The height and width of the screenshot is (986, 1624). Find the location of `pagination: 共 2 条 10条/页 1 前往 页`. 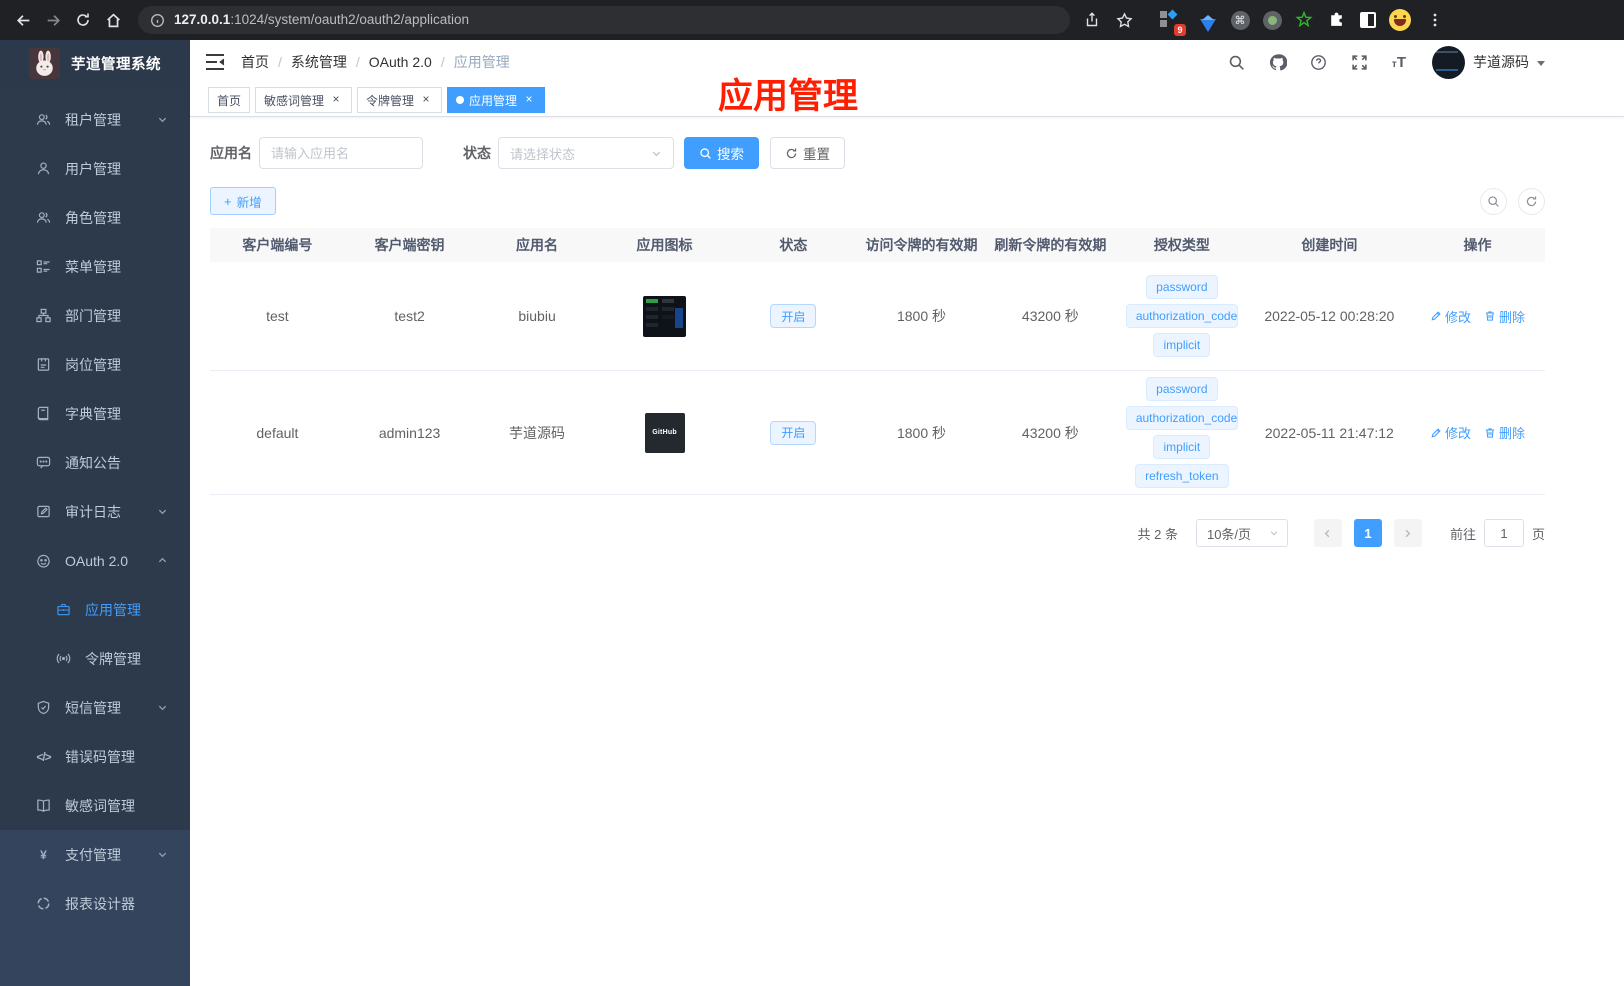

pagination: 共 2 条 10条/页 1 前往 页 is located at coordinates (877, 533).